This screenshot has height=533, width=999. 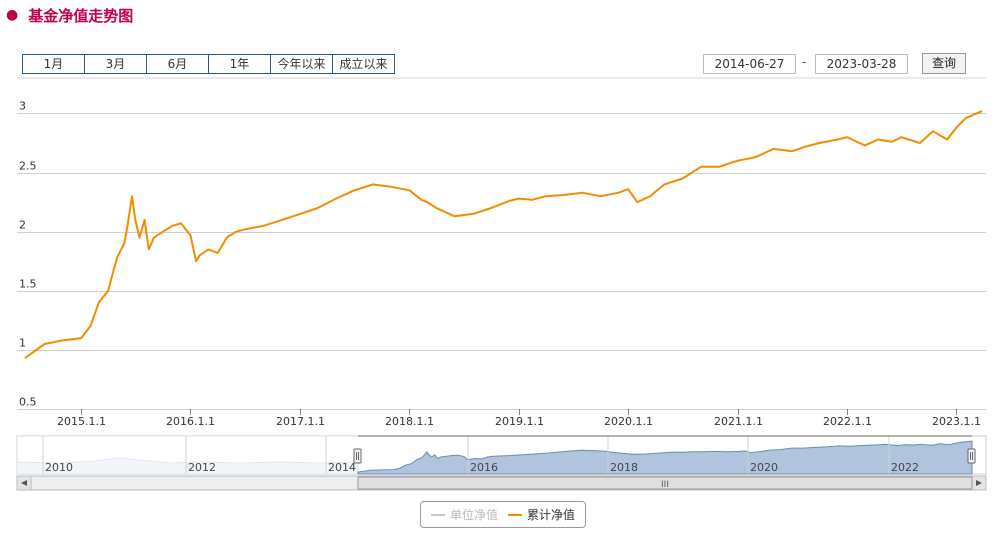 I want to click on x-tick-label: 2019.1.1, so click(x=519, y=421).